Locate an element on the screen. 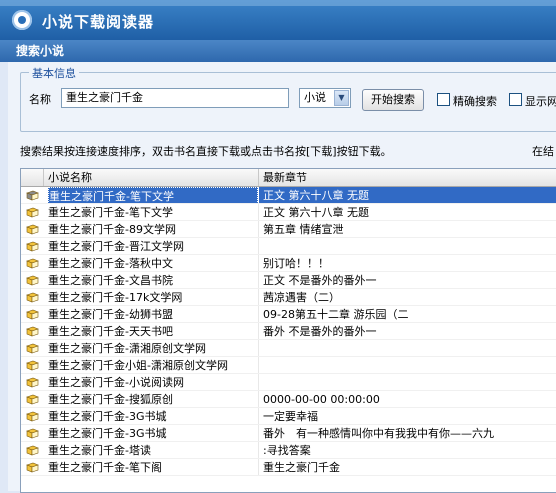 The image size is (556, 493). table-row: 重生之豪门千金-笔下阁 重生之豪门千金 is located at coordinates (288, 467).